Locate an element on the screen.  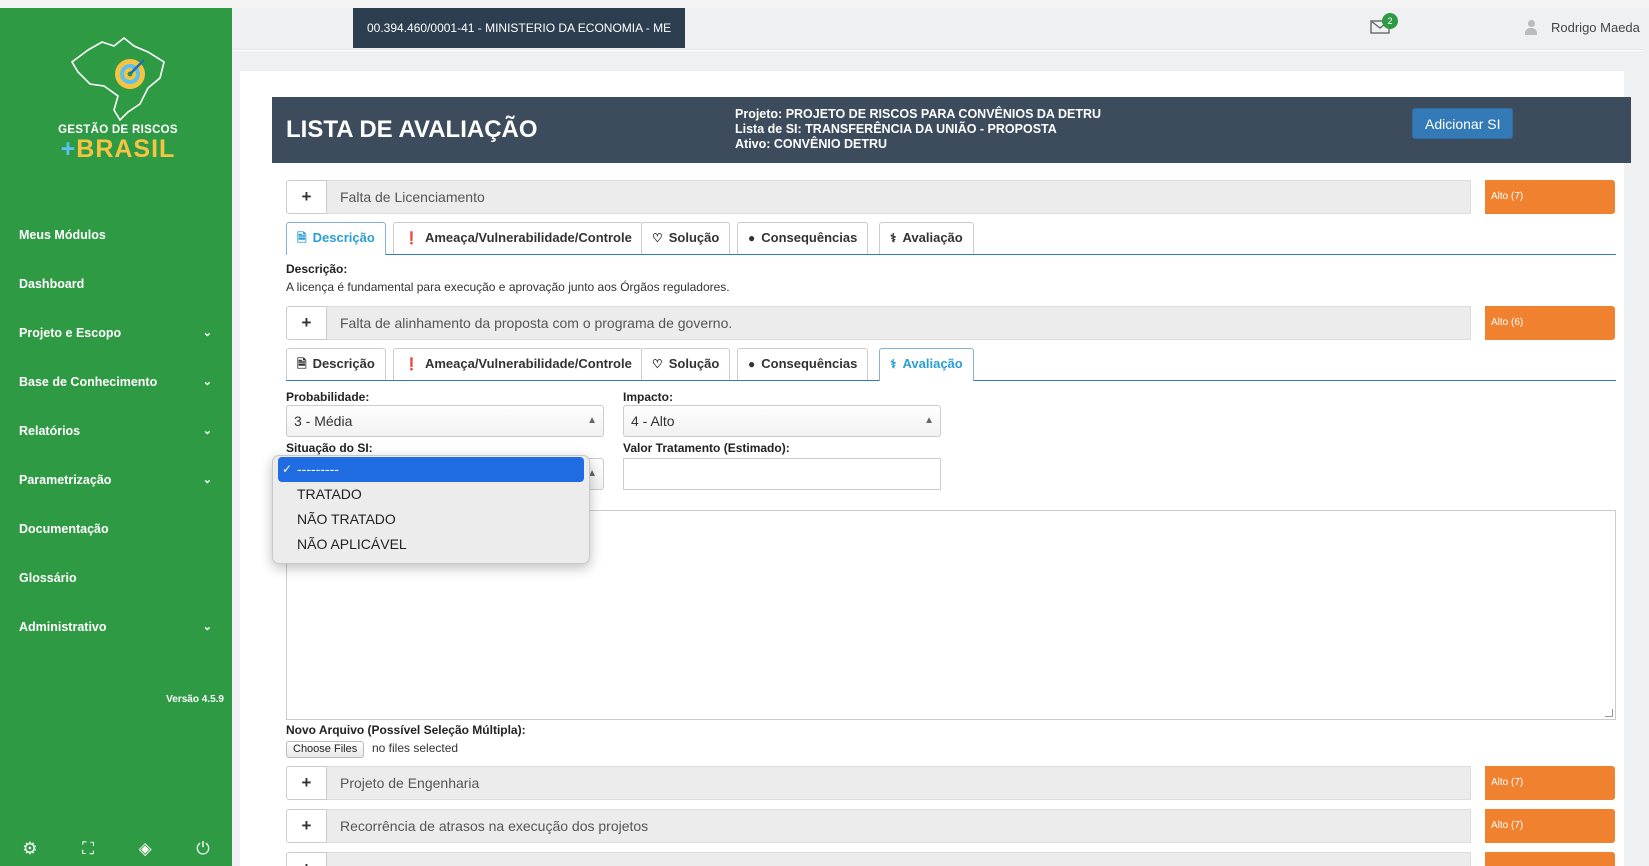
sidebar-item-label: Projeto e Escopo is located at coordinates (70, 332).